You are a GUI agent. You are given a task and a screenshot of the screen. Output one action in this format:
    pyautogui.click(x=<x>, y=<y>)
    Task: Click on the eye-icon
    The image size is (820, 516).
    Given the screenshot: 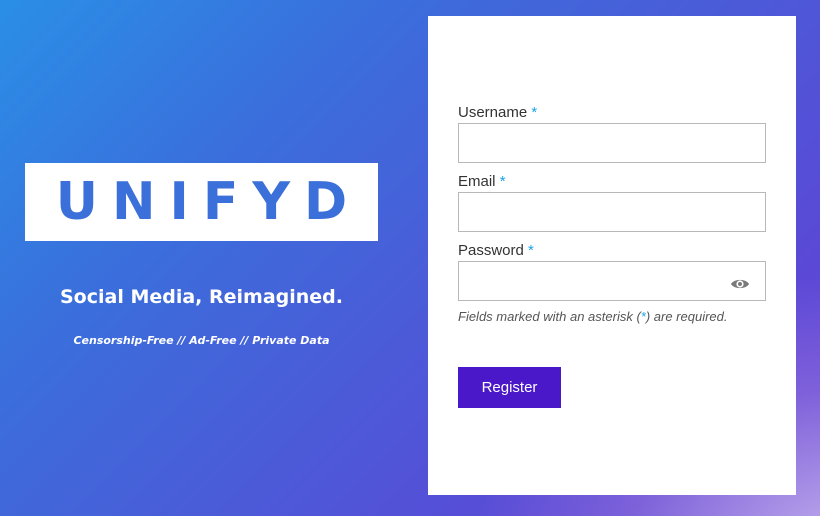 What is the action you would take?
    pyautogui.click(x=740, y=284)
    